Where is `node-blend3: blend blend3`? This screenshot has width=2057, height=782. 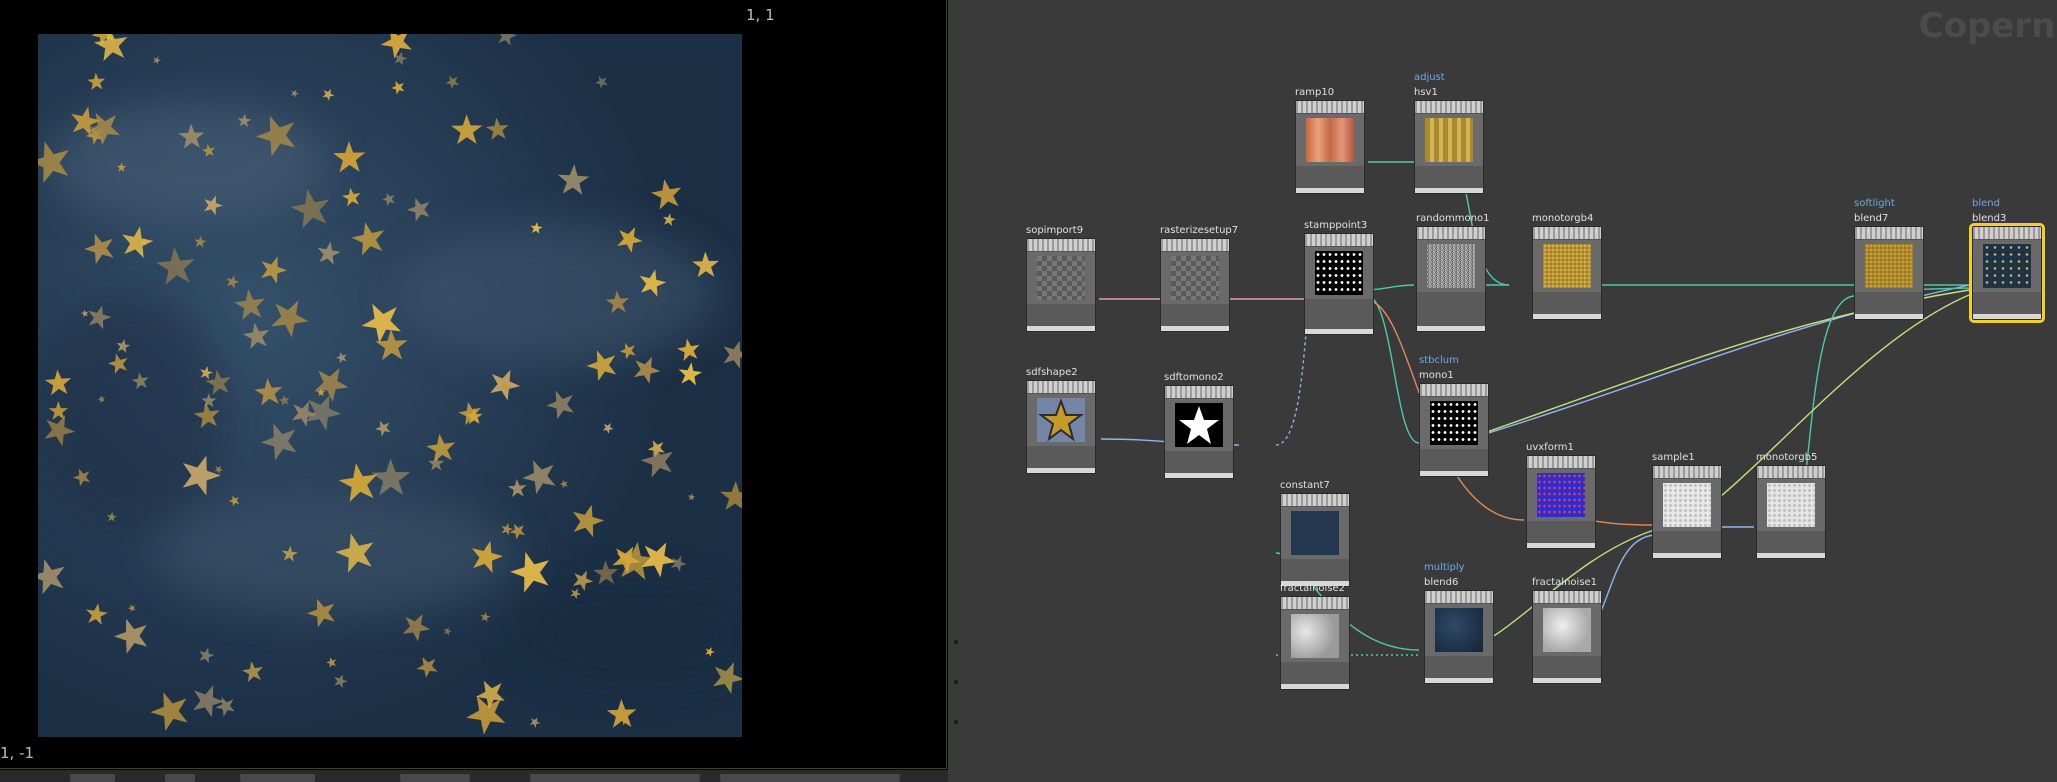 node-blend3: blend blend3 is located at coordinates (2007, 260).